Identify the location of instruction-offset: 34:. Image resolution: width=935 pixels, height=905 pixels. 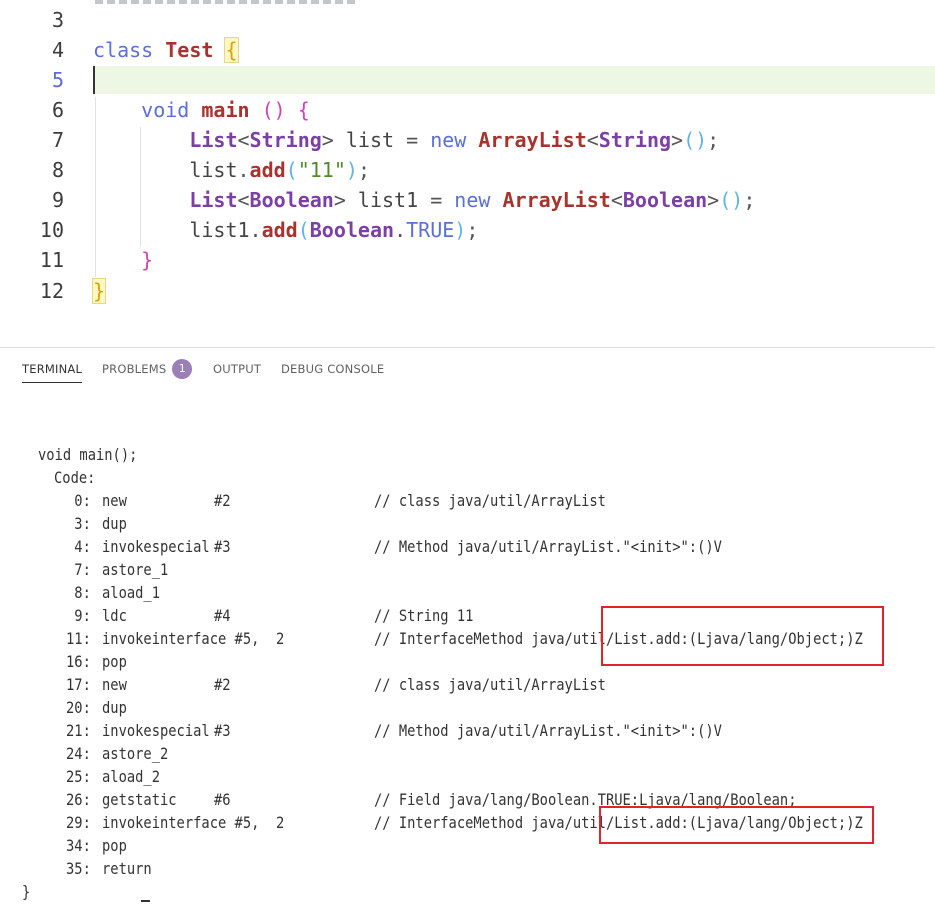
(78, 845).